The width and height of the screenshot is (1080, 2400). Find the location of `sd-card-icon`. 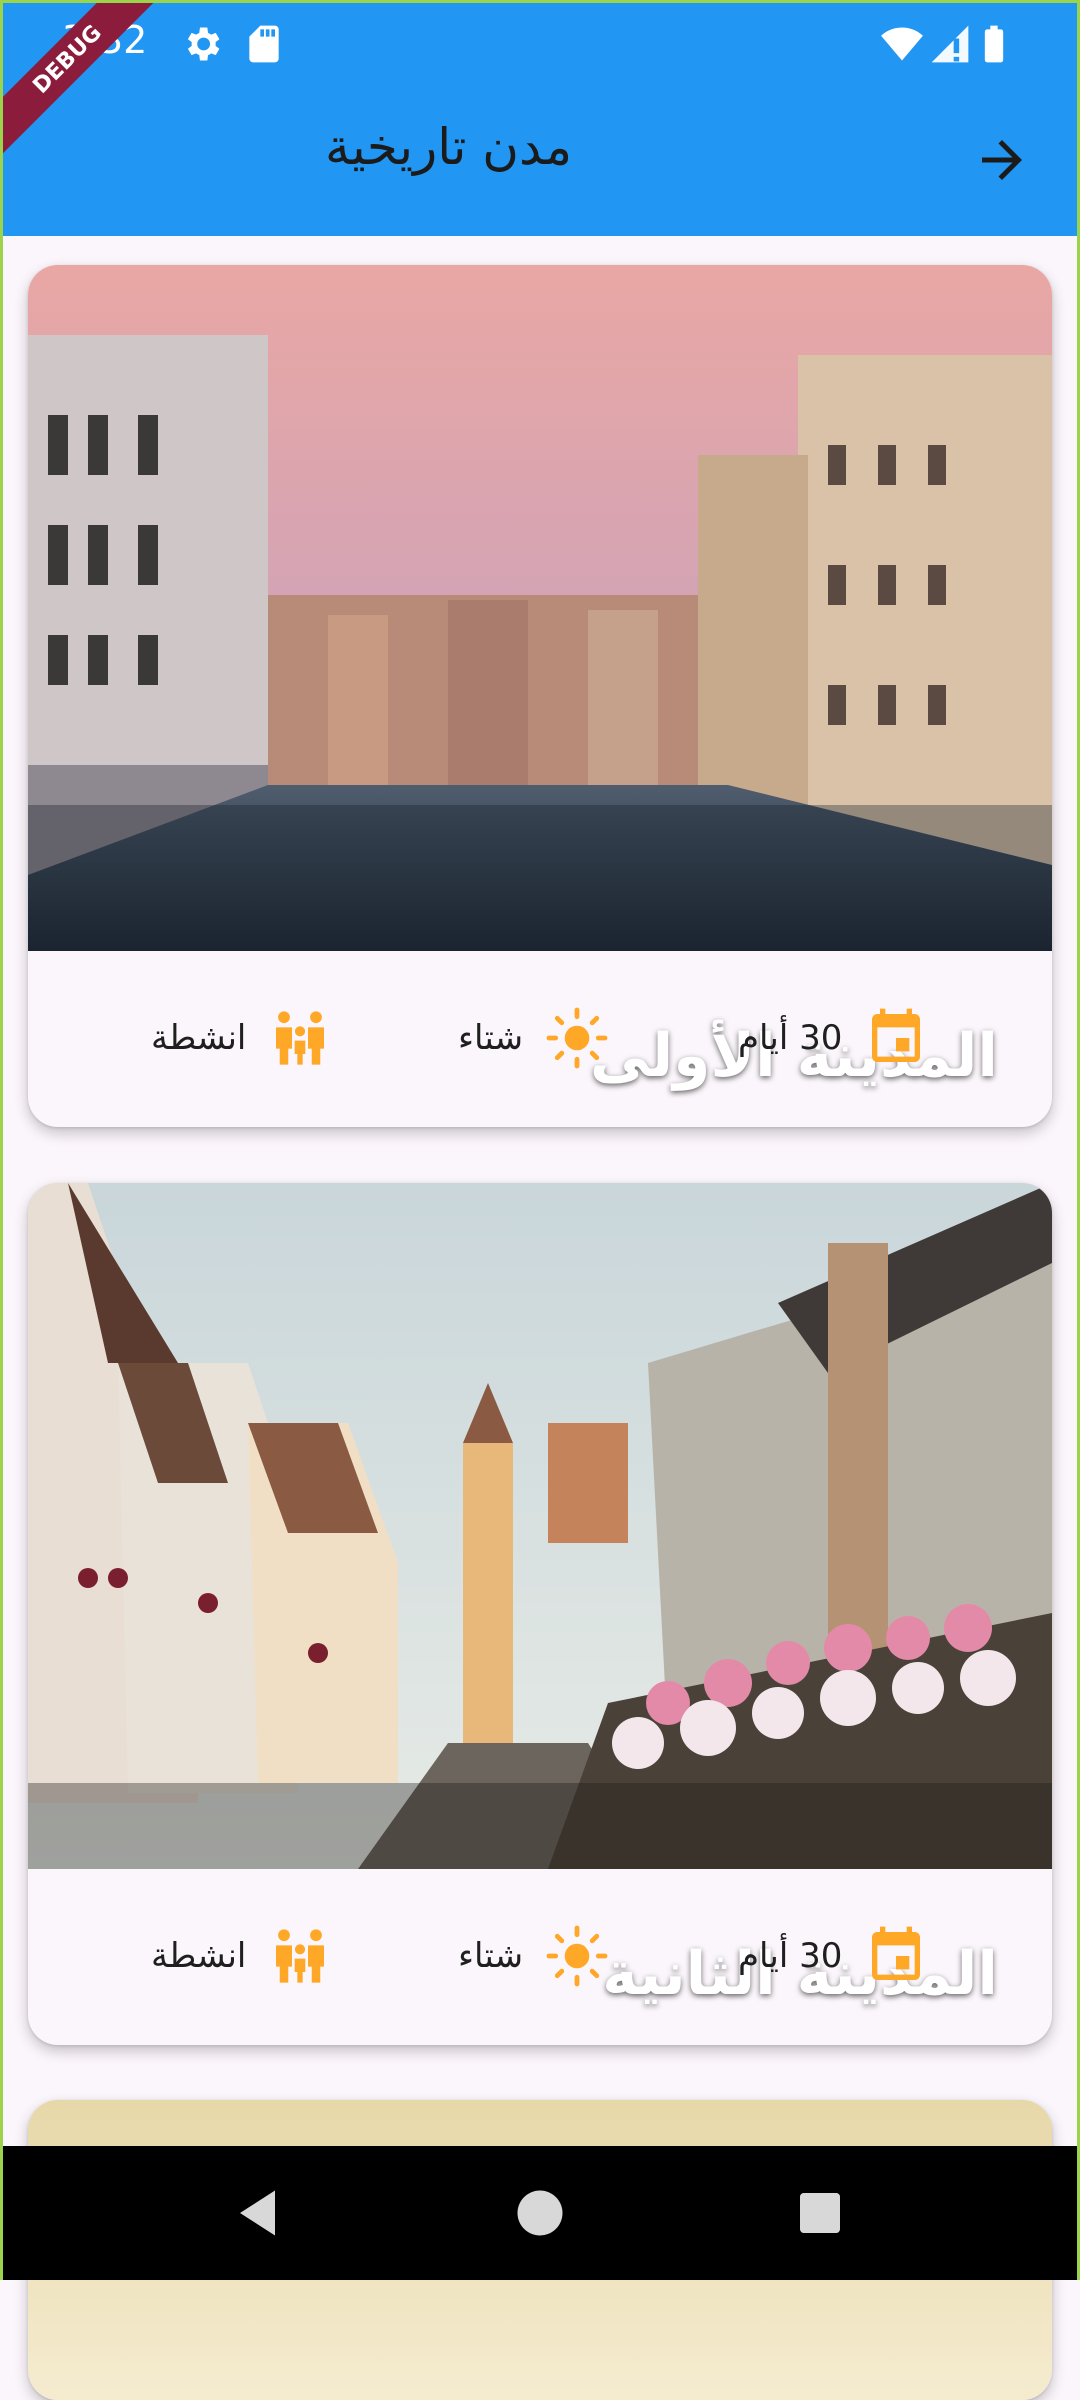

sd-card-icon is located at coordinates (264, 44).